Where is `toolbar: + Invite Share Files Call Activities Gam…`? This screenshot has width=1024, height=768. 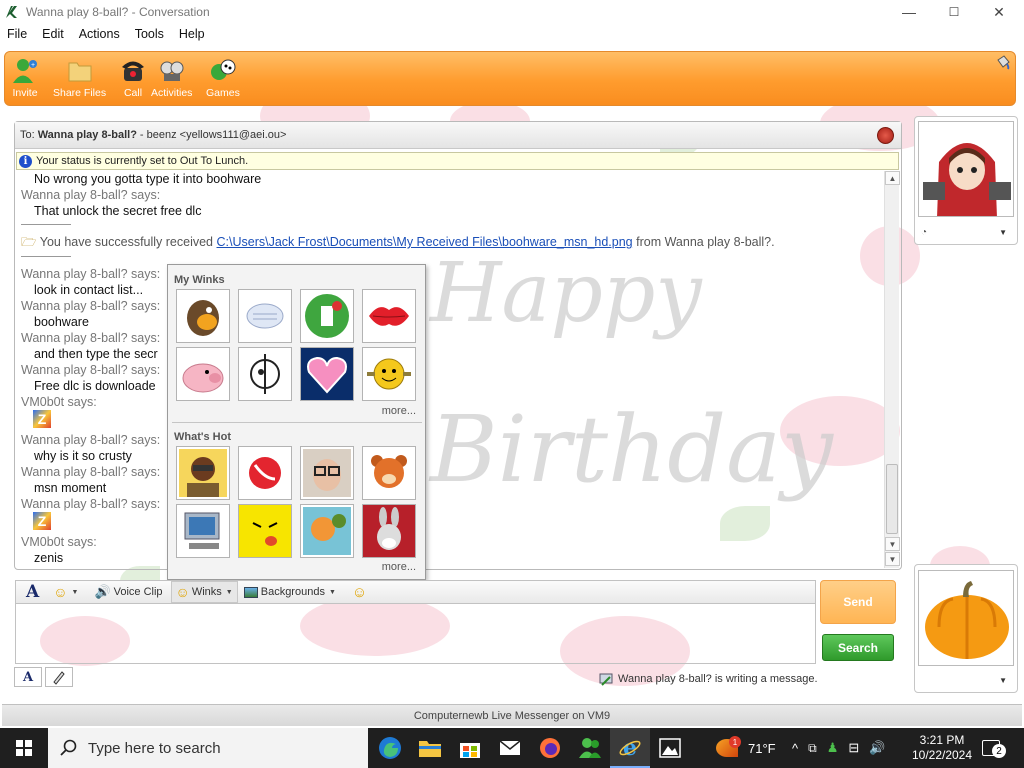 toolbar: + Invite Share Files Call Activities Gam… is located at coordinates (510, 78).